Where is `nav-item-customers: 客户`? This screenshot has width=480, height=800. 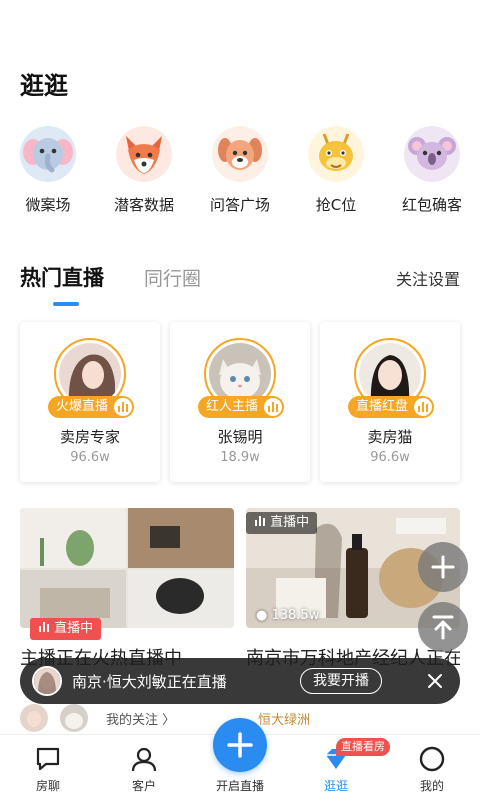 nav-item-customers: 客户 is located at coordinates (144, 767).